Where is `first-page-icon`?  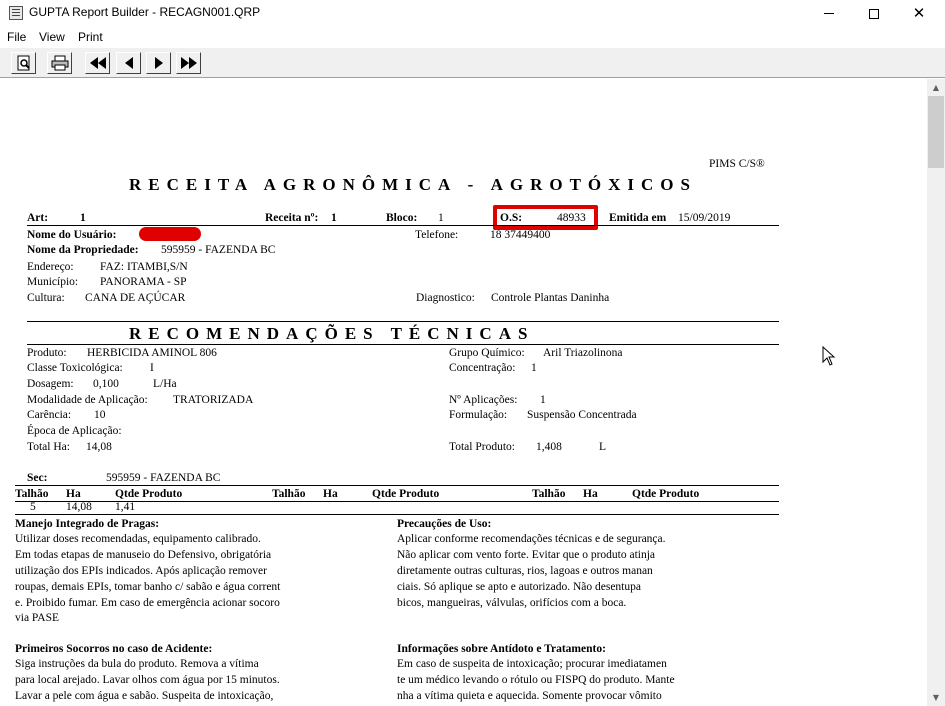 first-page-icon is located at coordinates (97, 62).